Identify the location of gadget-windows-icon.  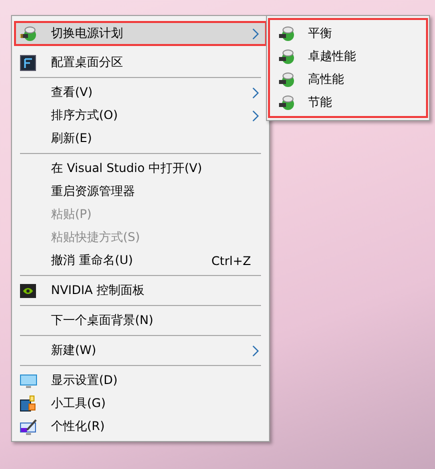
(28, 403).